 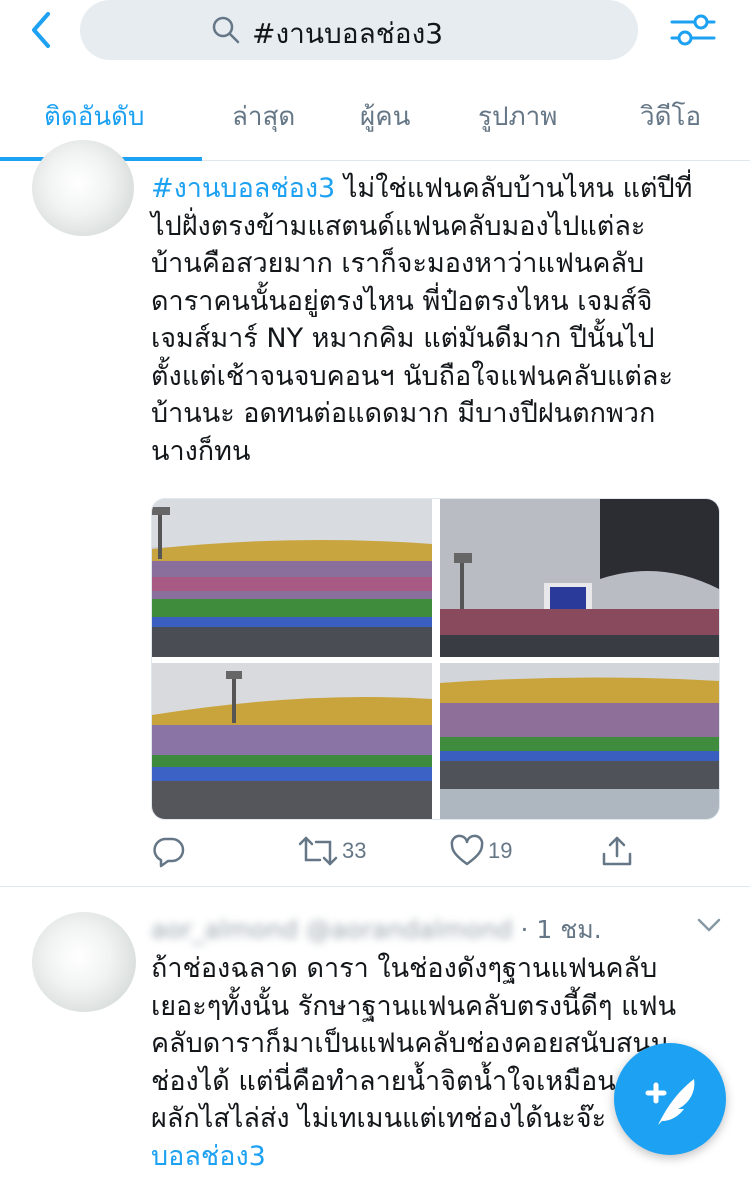 What do you see at coordinates (44, 30) in the screenshot?
I see `back-icon` at bounding box center [44, 30].